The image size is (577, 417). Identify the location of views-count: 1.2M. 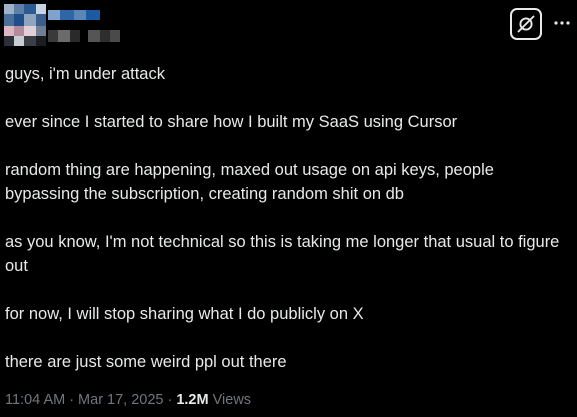
(192, 400).